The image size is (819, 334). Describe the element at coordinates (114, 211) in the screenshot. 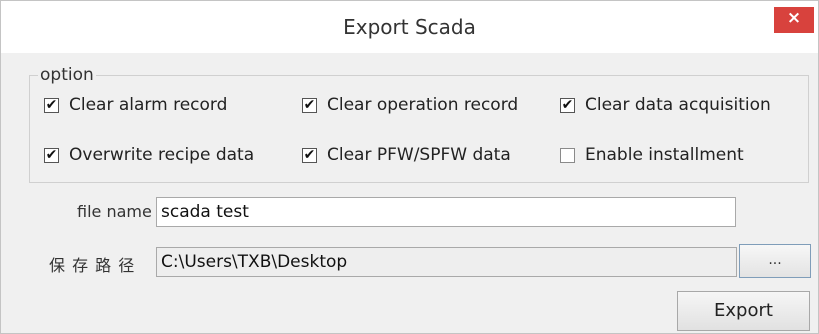

I see `file-name-label: file name` at that location.